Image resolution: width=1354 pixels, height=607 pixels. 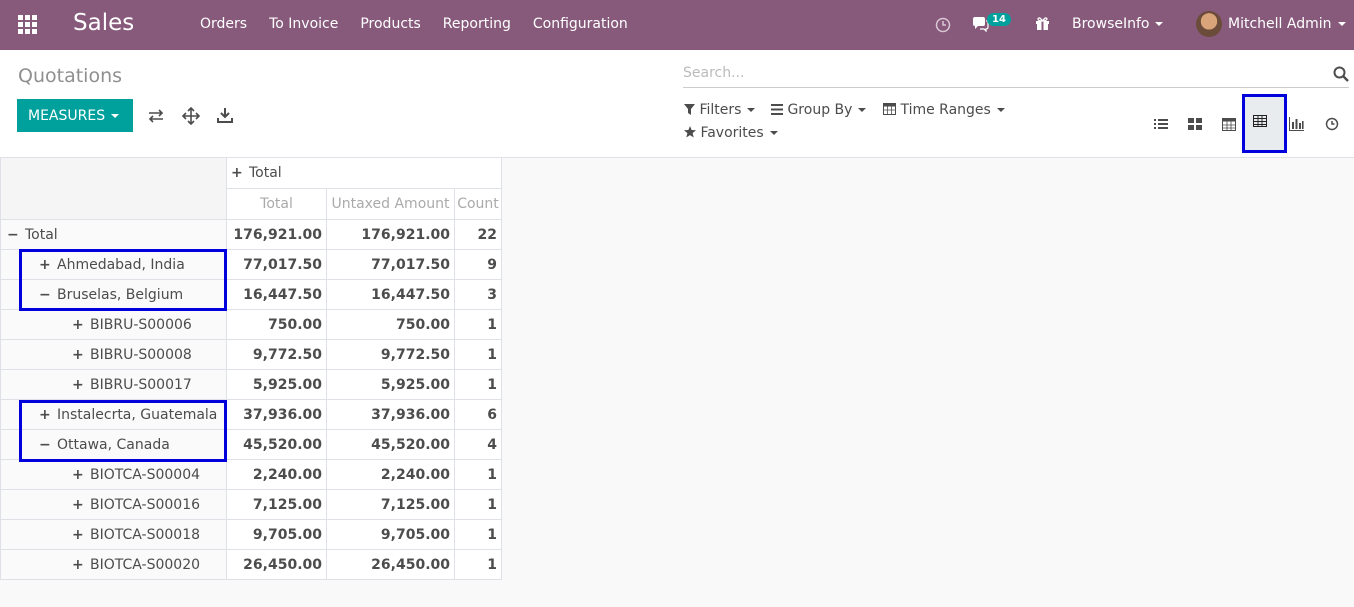 What do you see at coordinates (141, 384) in the screenshot?
I see `row-label: BIBRU-S00017` at bounding box center [141, 384].